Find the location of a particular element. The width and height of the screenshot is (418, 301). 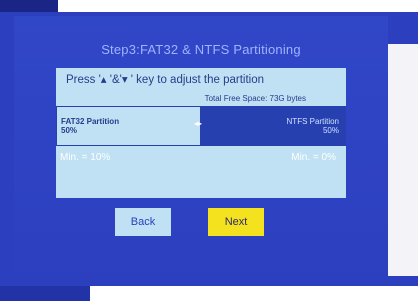

background-strip-right is located at coordinates (403, 160).